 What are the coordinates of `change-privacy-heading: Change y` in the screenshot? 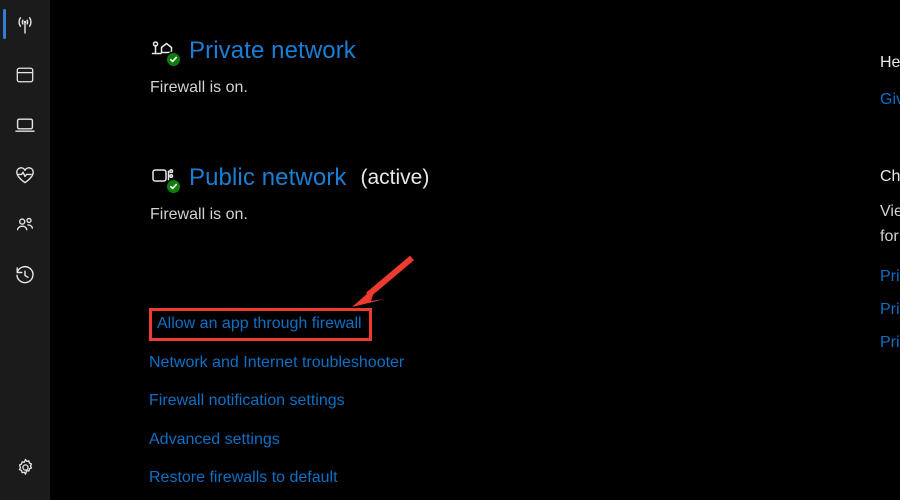 It's located at (890, 176).